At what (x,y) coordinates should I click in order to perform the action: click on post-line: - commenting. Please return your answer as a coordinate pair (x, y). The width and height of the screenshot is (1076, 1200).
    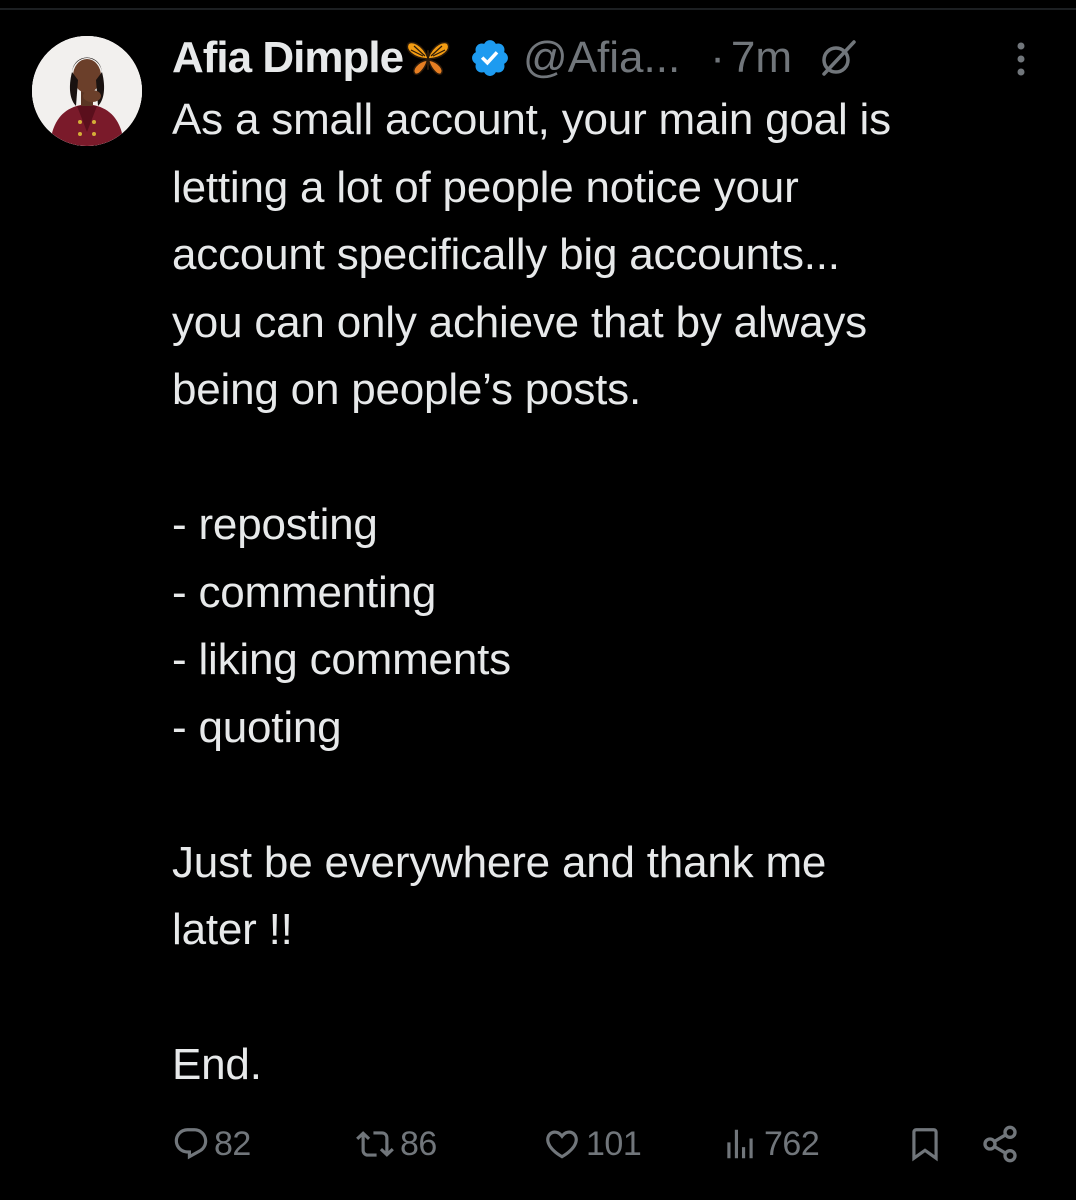
    Looking at the image, I should click on (304, 592).